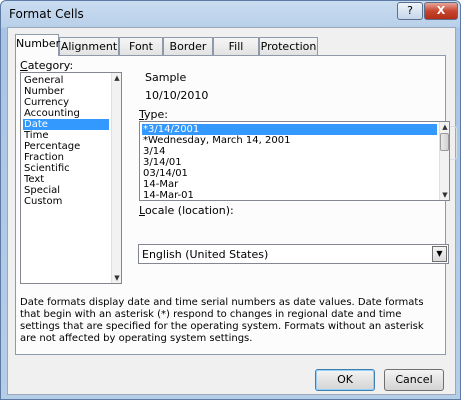 The image size is (461, 400). I want to click on category-item-11: Custom, so click(66, 201).